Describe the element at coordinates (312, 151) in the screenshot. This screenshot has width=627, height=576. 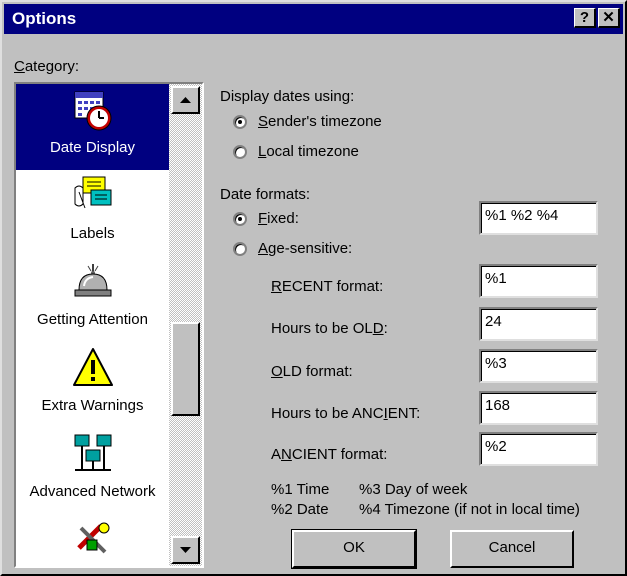
I see `local-text: ocal timezone` at that location.